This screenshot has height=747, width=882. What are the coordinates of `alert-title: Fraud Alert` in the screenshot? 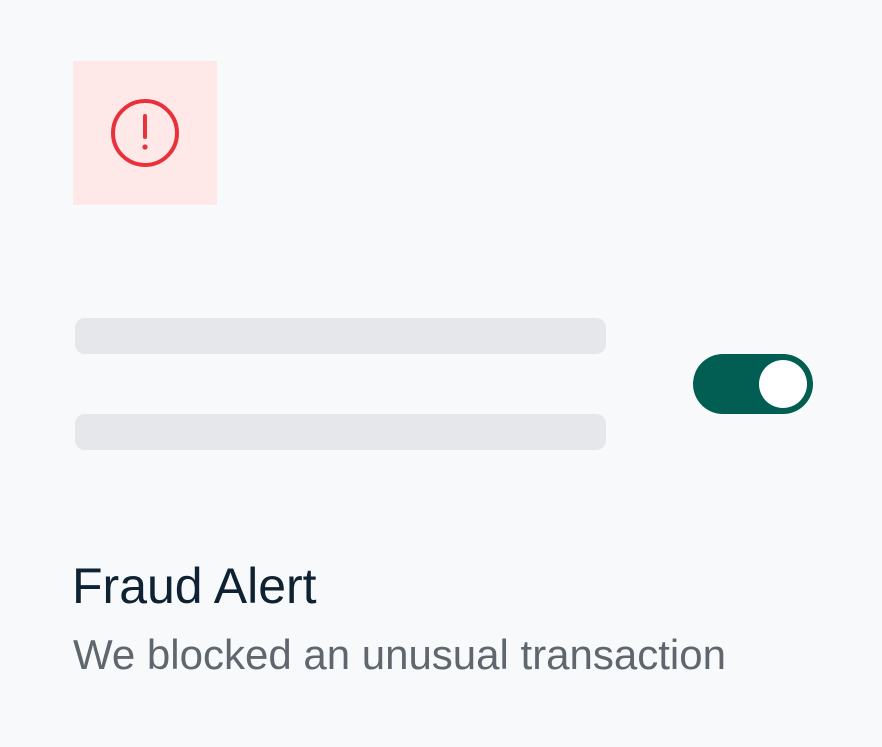 It's located at (194, 586).